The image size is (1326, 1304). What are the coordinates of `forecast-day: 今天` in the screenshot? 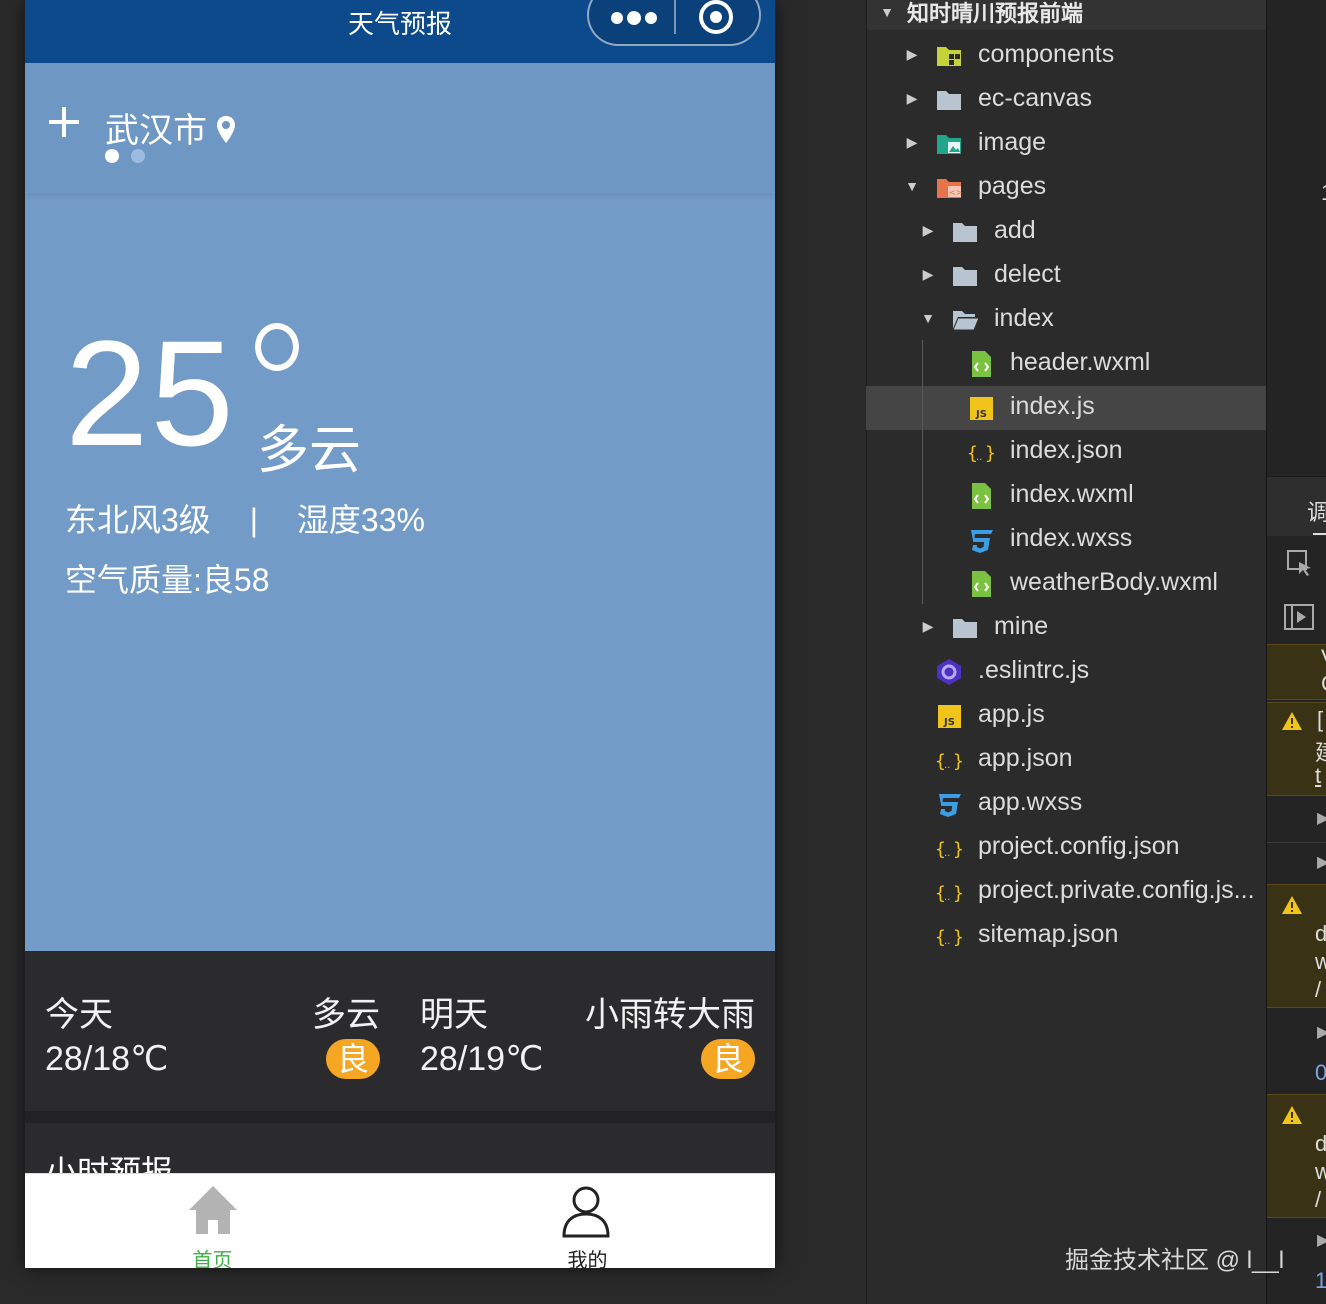 It's located at (79, 1015).